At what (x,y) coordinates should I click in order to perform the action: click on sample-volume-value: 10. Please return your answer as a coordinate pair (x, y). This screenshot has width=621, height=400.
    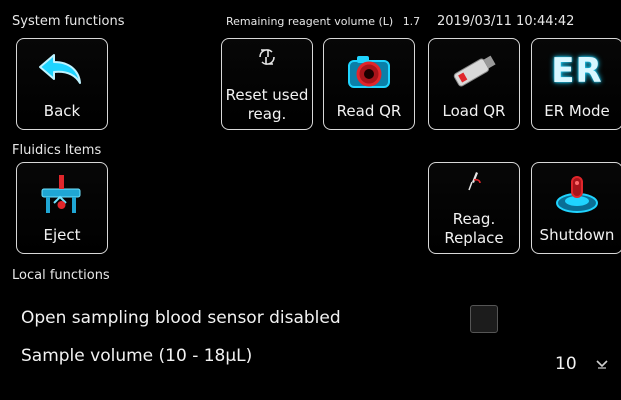
    Looking at the image, I should click on (566, 364).